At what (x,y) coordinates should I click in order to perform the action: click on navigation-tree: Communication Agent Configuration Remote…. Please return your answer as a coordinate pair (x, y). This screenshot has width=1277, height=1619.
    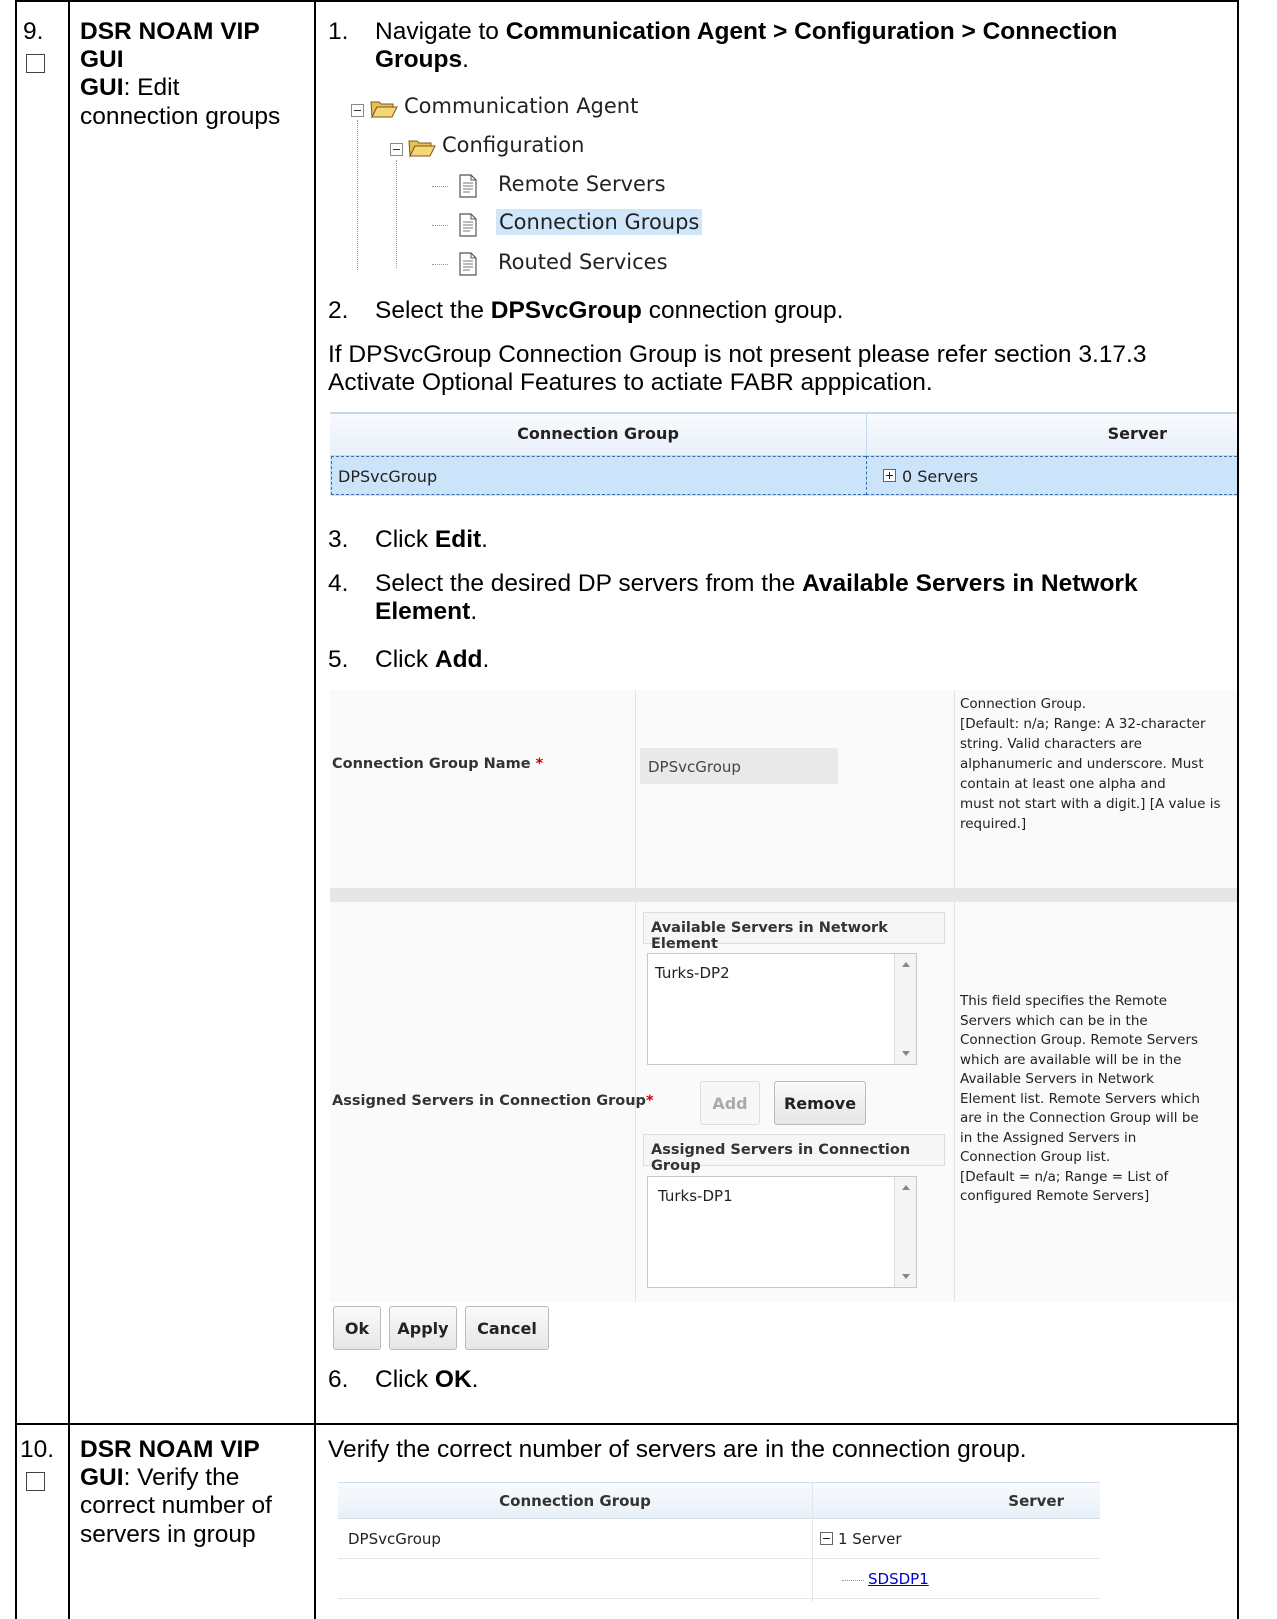
    Looking at the image, I should click on (540, 188).